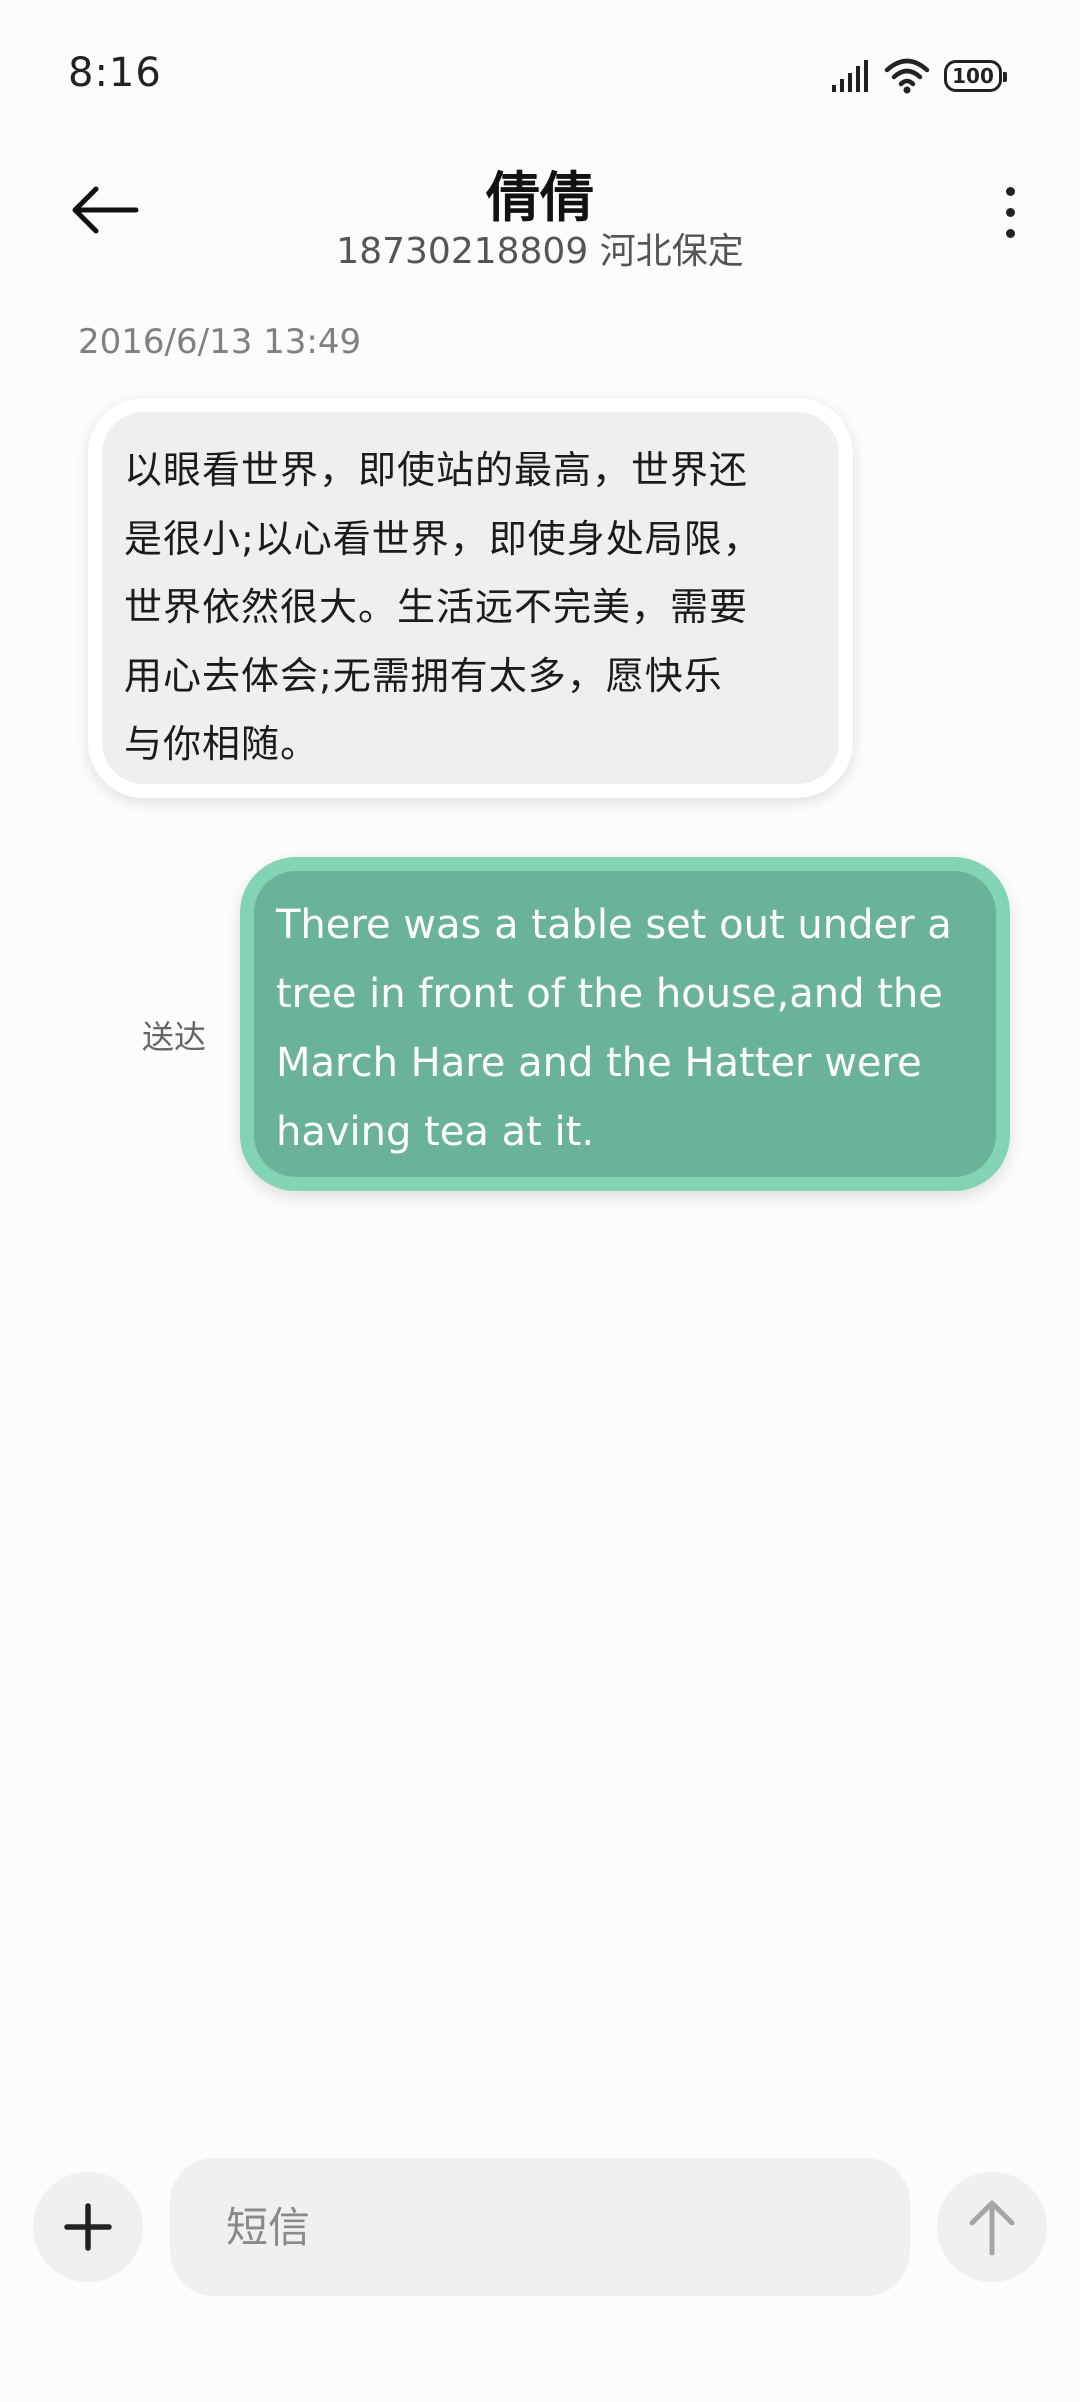  Describe the element at coordinates (609, 994) in the screenshot. I see `message-line: tree in front of the house,and the` at that location.